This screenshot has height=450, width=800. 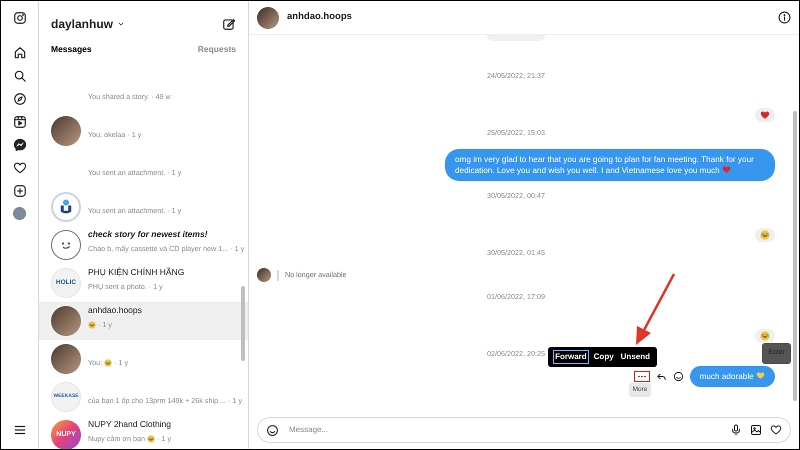 I want to click on more-button, so click(x=642, y=376).